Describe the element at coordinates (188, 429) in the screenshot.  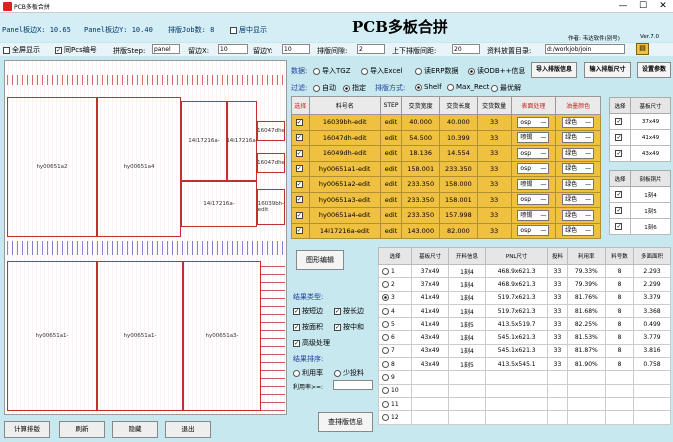
I see `exit-button: 退出` at that location.